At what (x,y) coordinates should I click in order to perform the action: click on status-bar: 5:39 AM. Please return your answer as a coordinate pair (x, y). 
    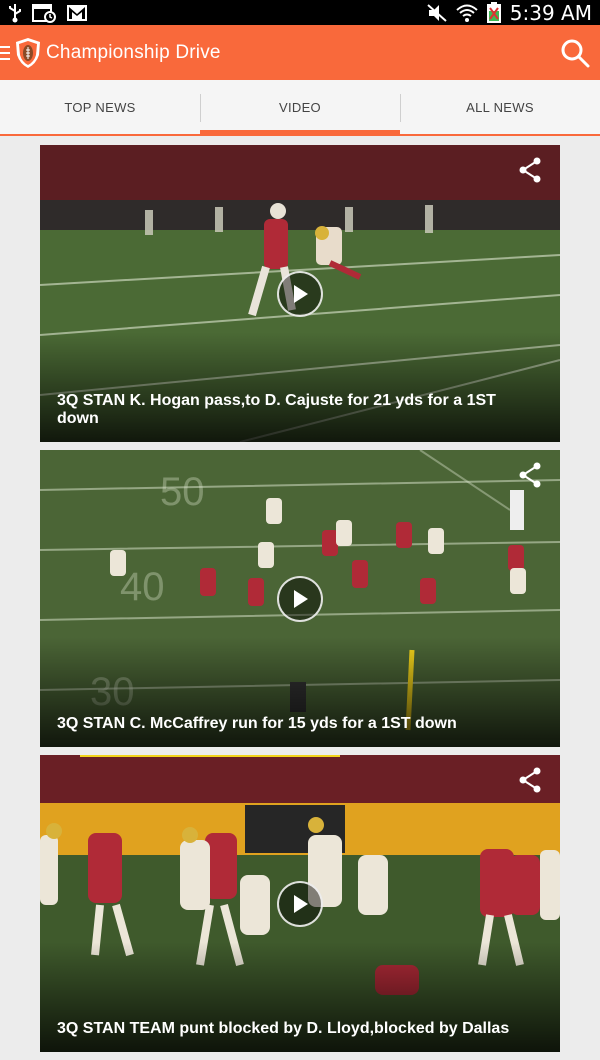
    Looking at the image, I should click on (300, 12).